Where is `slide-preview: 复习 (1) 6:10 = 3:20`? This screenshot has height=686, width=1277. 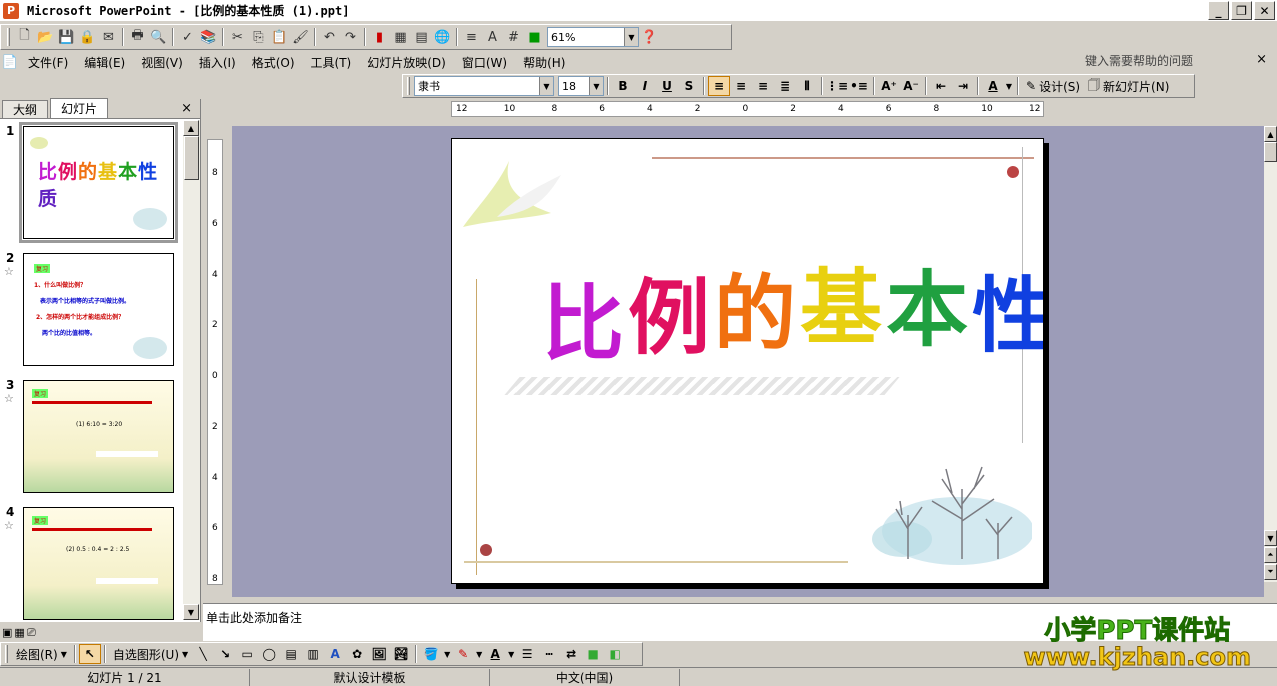 slide-preview: 复习 (1) 6:10 = 3:20 is located at coordinates (98, 436).